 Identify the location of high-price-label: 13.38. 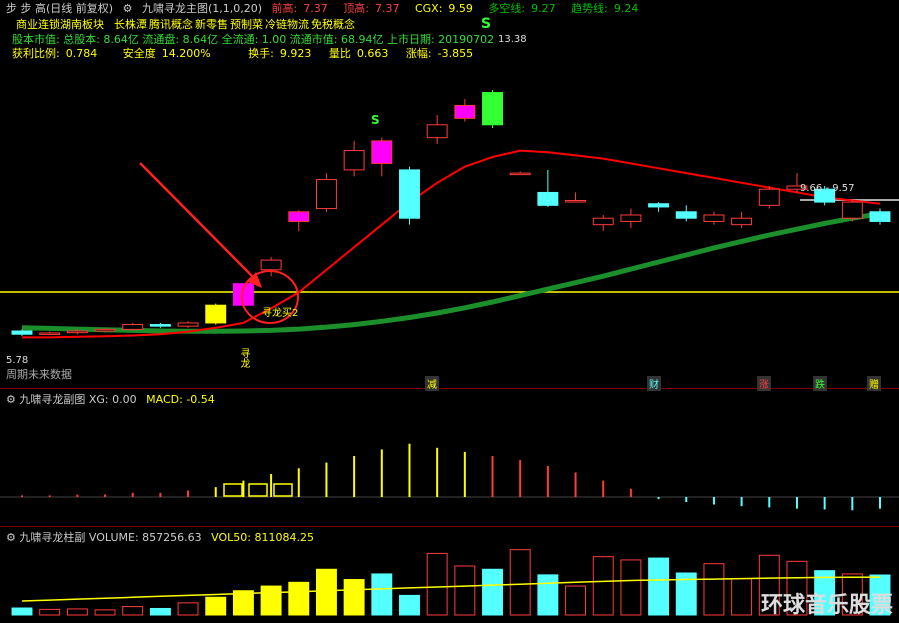
(512, 39).